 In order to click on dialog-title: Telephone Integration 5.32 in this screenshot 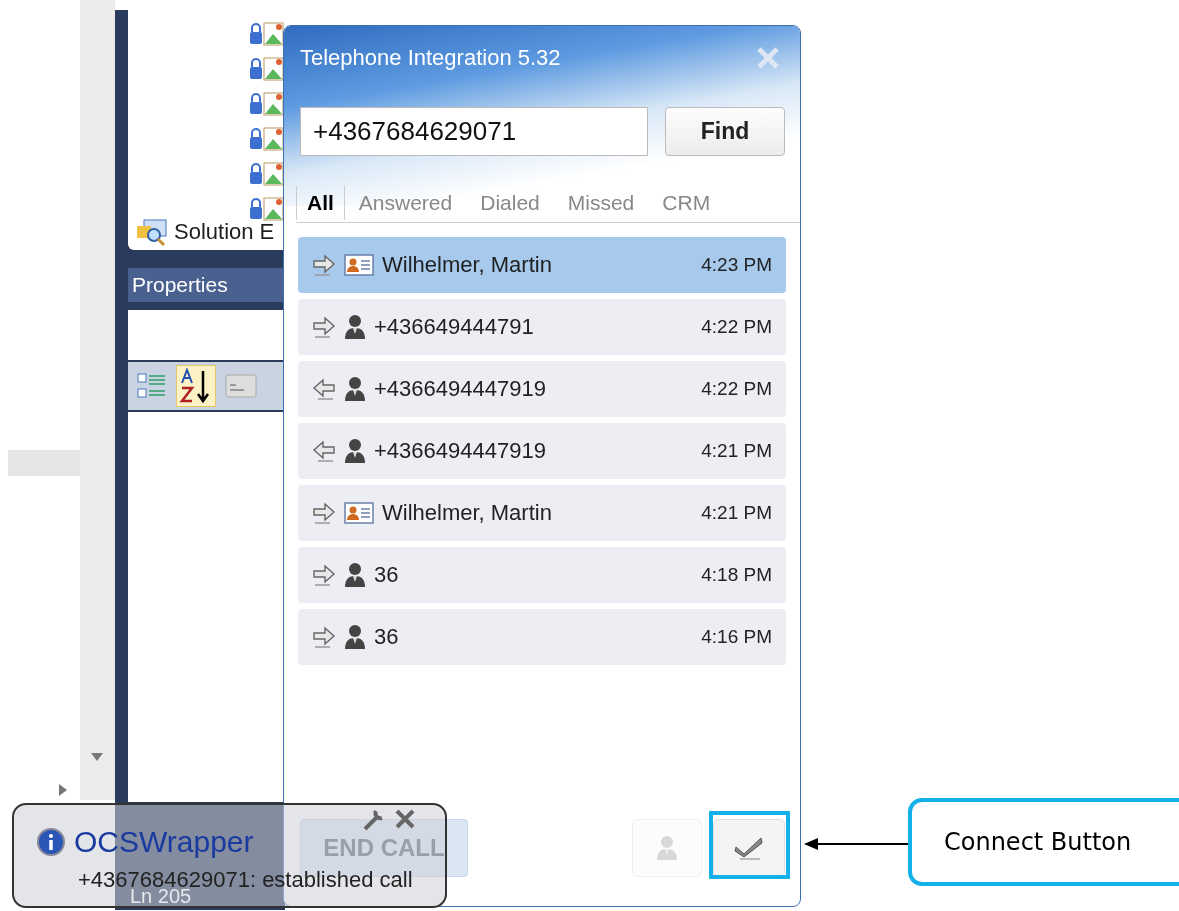, I will do `click(430, 58)`.